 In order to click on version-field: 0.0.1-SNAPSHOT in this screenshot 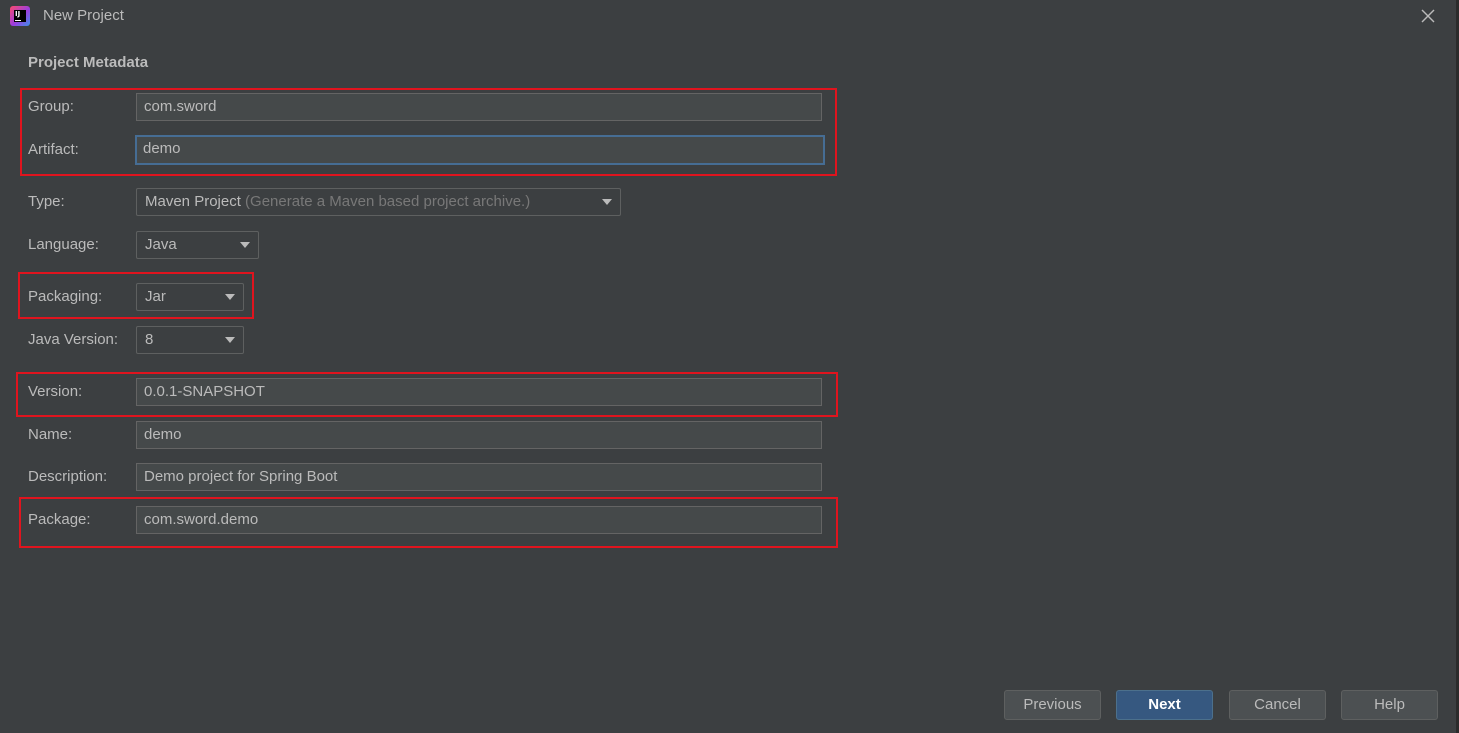, I will do `click(479, 392)`.